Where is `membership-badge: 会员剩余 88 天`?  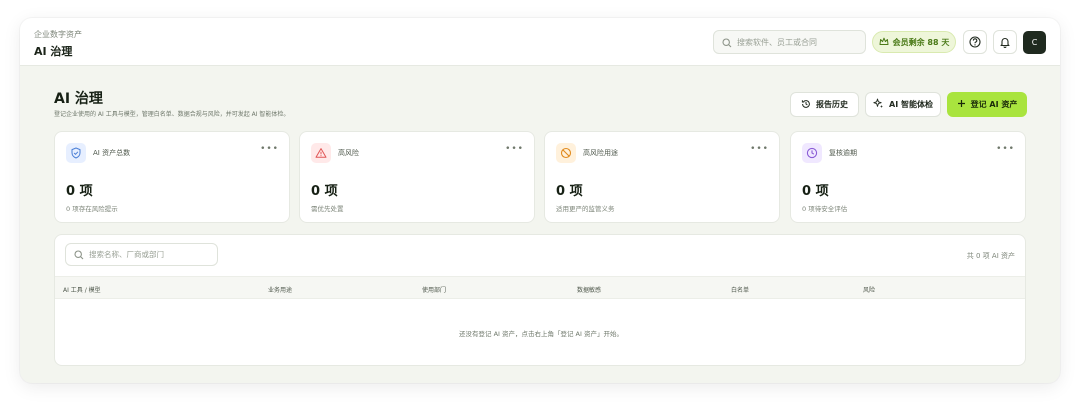 membership-badge: 会员剩余 88 天 is located at coordinates (914, 42).